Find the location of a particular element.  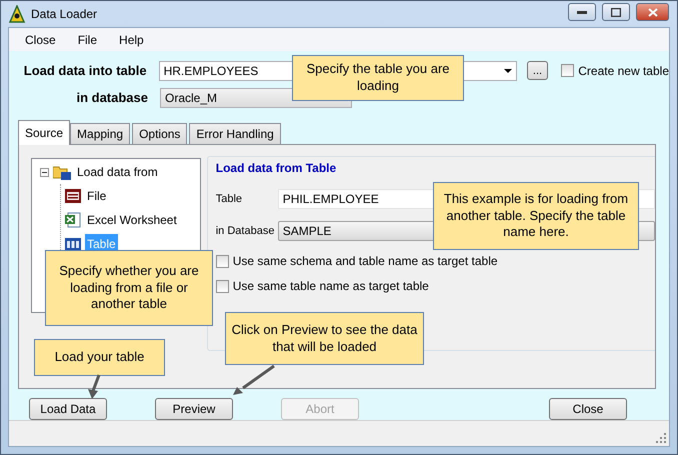

create-new-checkbox is located at coordinates (567, 70).